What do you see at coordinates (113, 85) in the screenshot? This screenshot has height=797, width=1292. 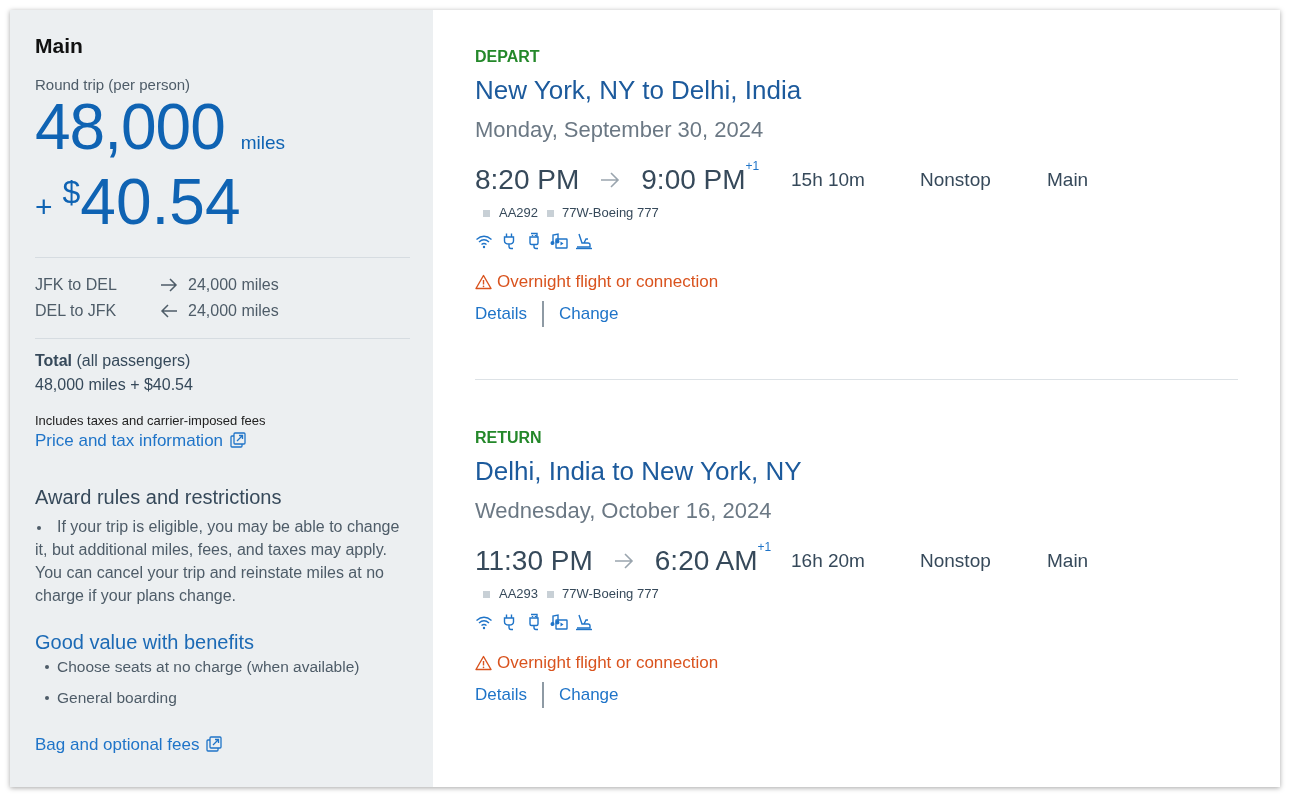 I see `trip-type: Round trip (per person)` at bounding box center [113, 85].